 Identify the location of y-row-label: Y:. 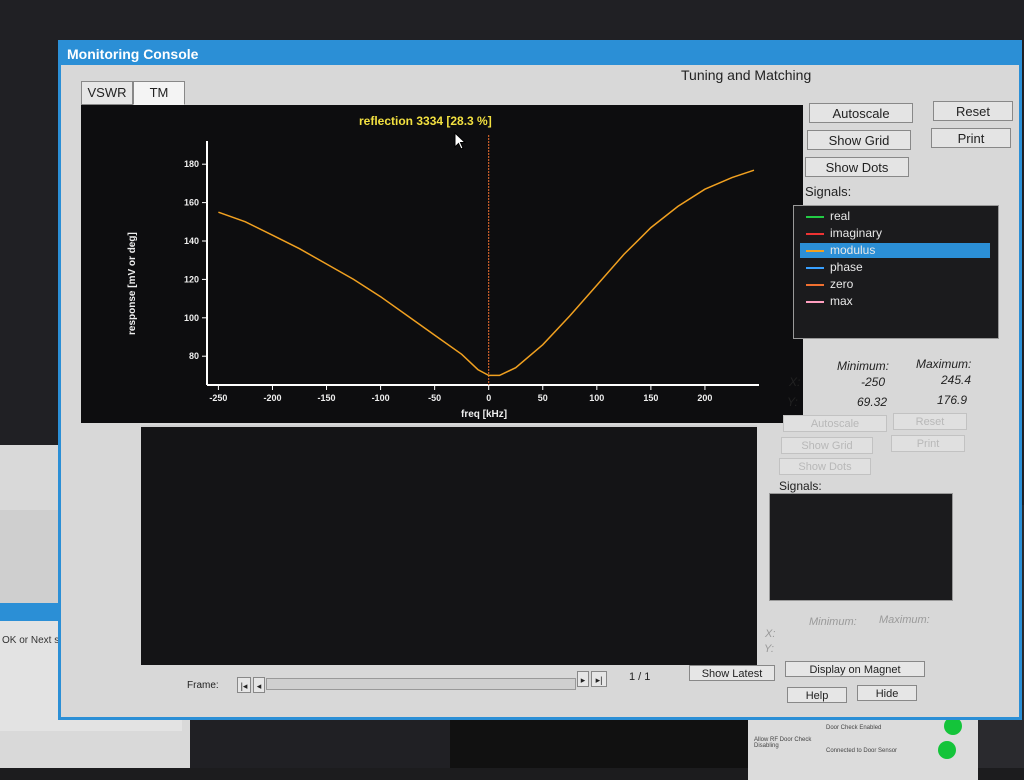
(792, 402).